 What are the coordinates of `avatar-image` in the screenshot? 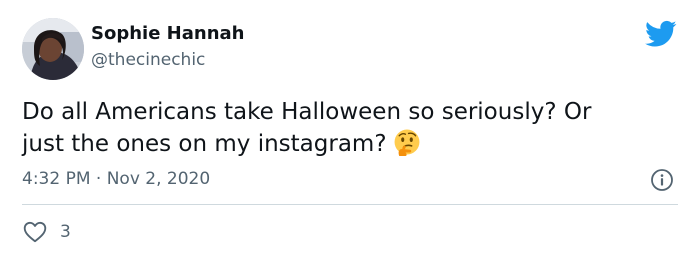 It's located at (53, 49).